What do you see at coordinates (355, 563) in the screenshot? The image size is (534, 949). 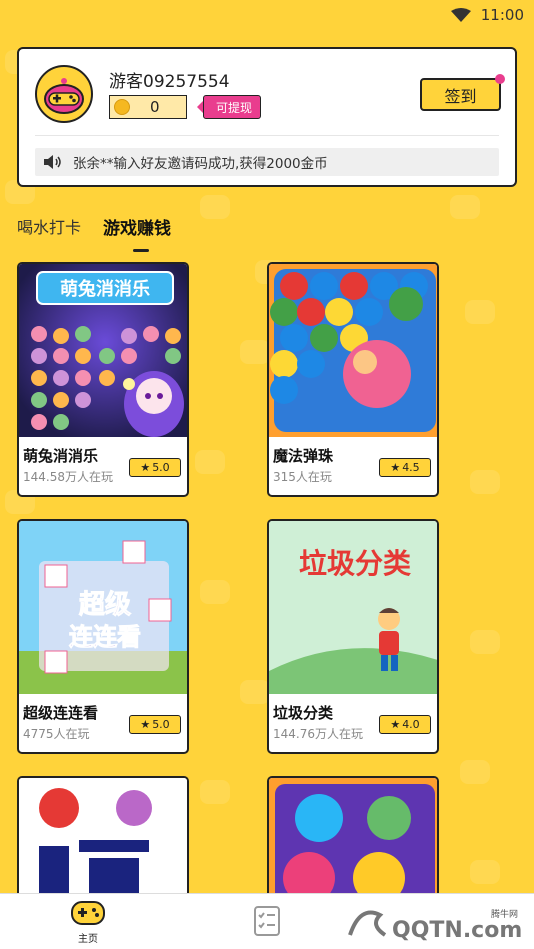 I see `thumb-title: 垃圾分类` at bounding box center [355, 563].